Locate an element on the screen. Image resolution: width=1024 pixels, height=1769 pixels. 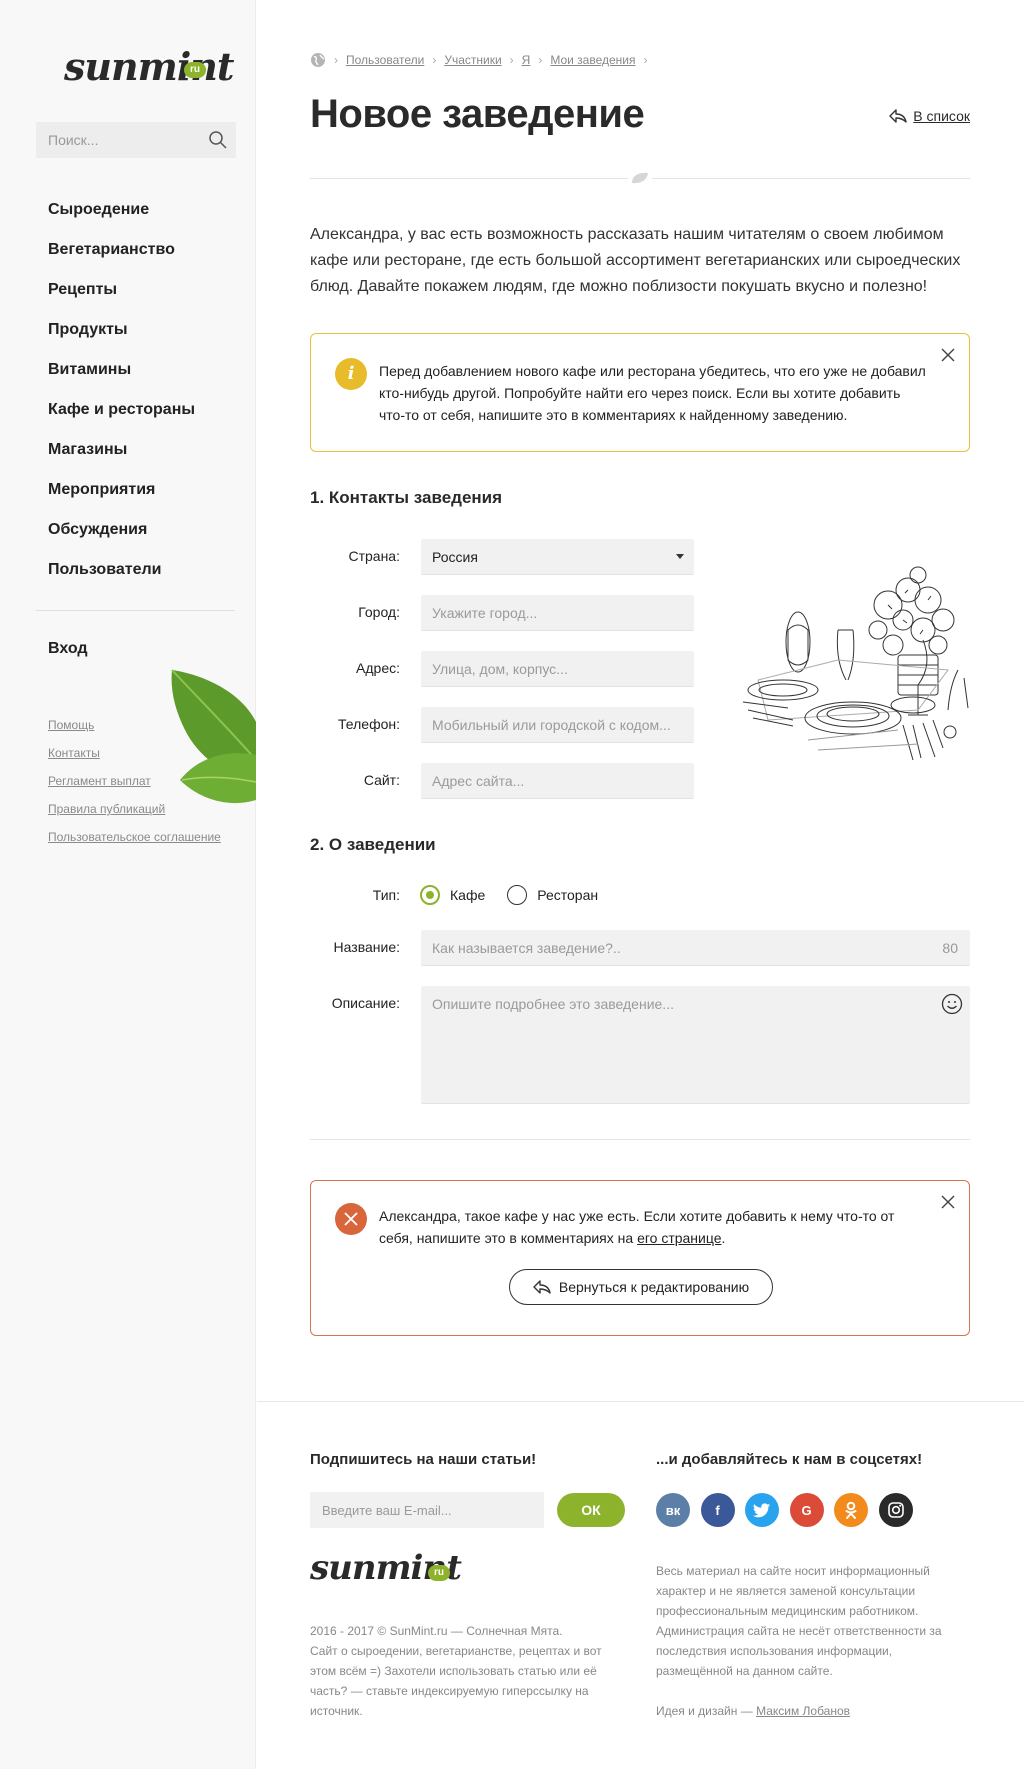
disclaimer-line: размещённой на данном сайте. is located at coordinates (744, 1671).